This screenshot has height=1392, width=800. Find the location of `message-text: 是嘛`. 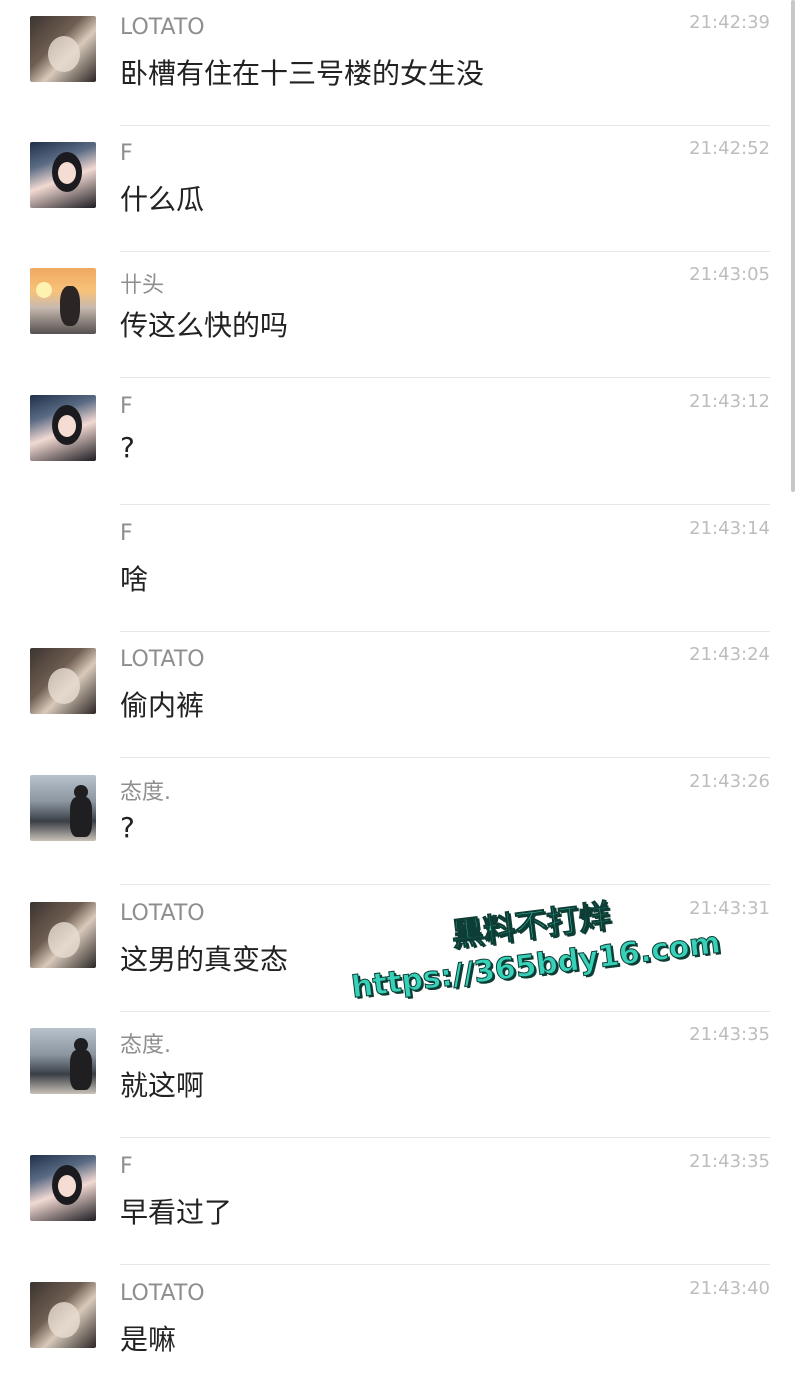

message-text: 是嘛 is located at coordinates (148, 1339).